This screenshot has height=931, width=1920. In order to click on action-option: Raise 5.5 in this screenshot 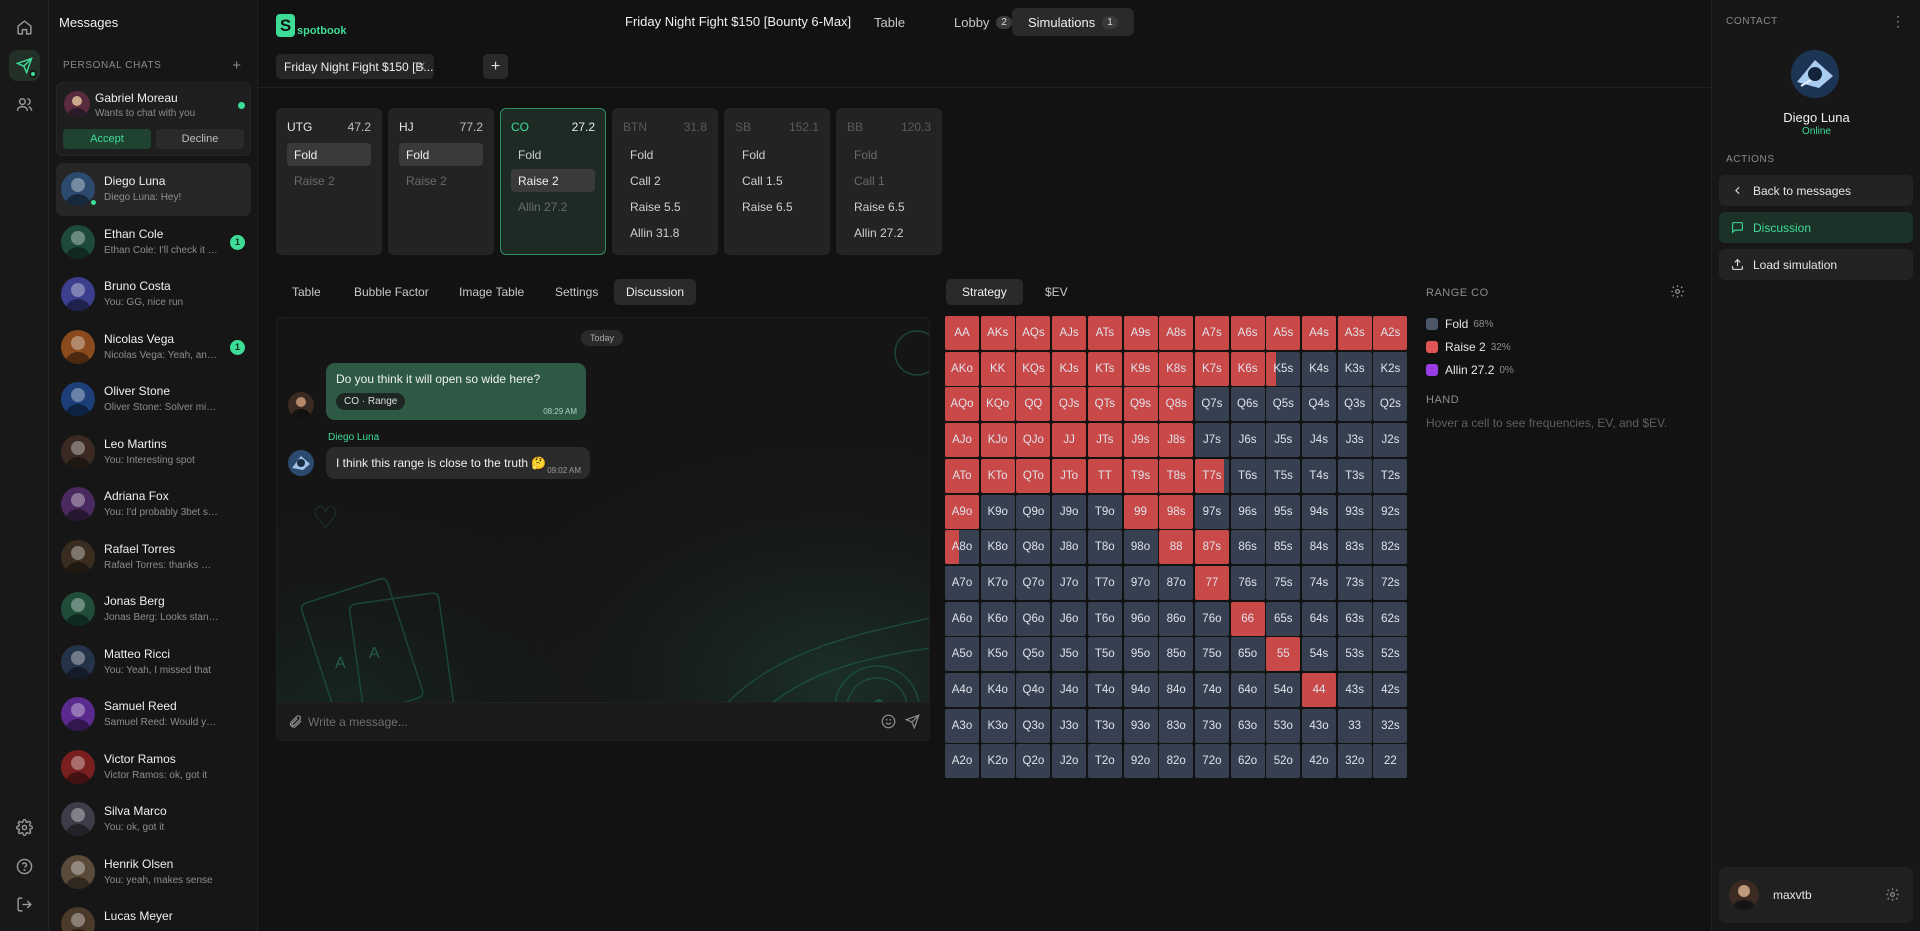, I will do `click(665, 206)`.